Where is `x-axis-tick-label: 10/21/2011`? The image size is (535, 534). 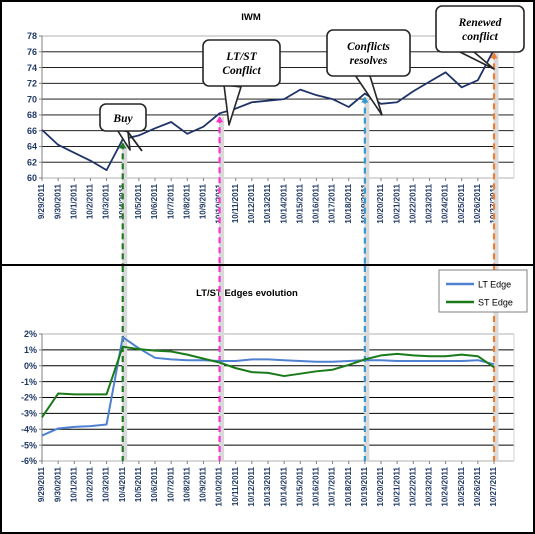
x-axis-tick-label: 10/21/2011 is located at coordinates (396, 486).